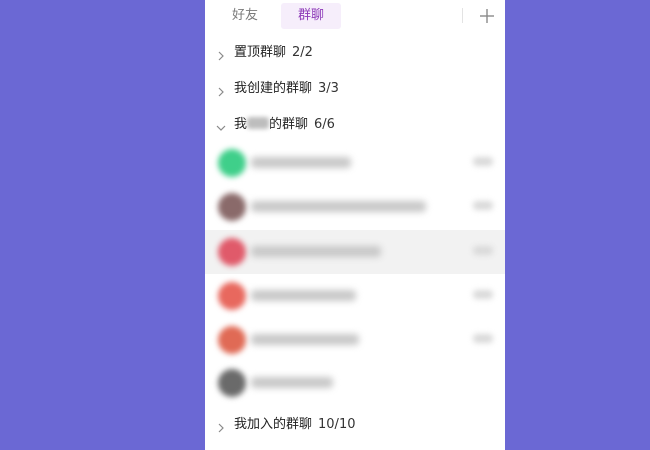  Describe the element at coordinates (245, 16) in the screenshot. I see `tab-friends: 好友` at that location.